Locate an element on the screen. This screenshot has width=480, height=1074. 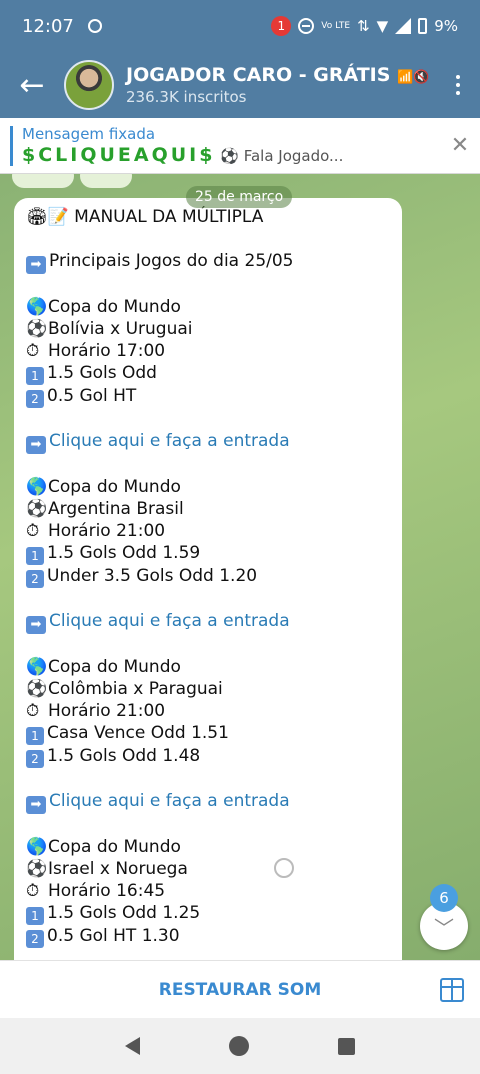
restore-sound-button: RESTAURAR SOM is located at coordinates (240, 990).